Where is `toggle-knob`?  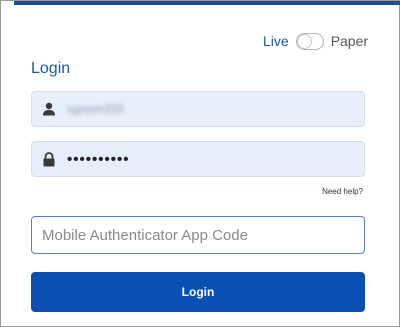
toggle-knob is located at coordinates (304, 41).